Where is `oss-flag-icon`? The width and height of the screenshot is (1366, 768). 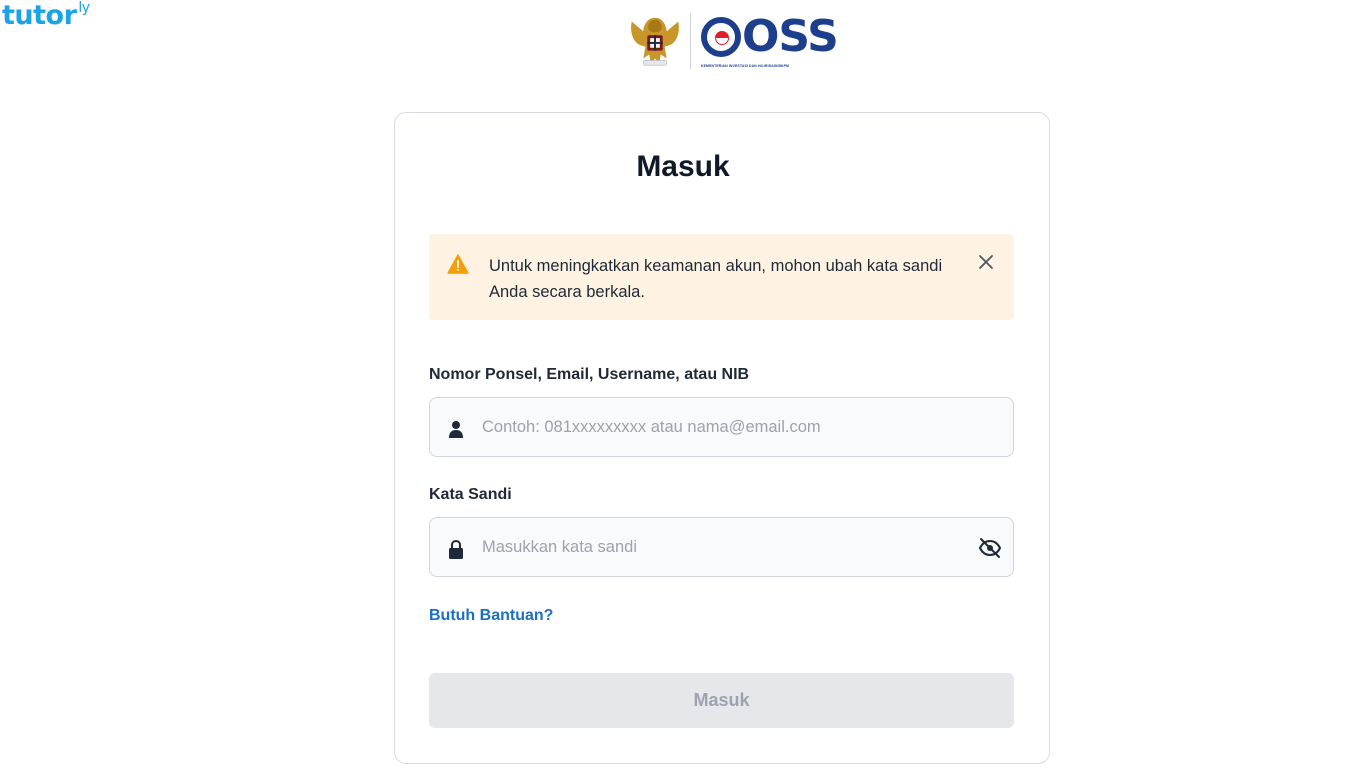 oss-flag-icon is located at coordinates (721, 36).